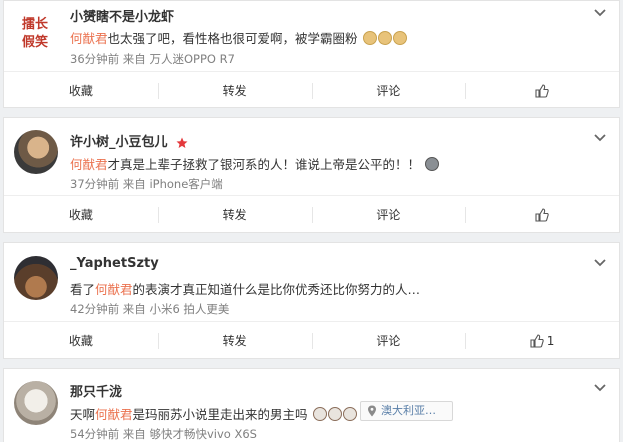 This screenshot has width=623, height=442. Describe the element at coordinates (94, 59) in the screenshot. I see `post-time: 36分钟前` at that location.